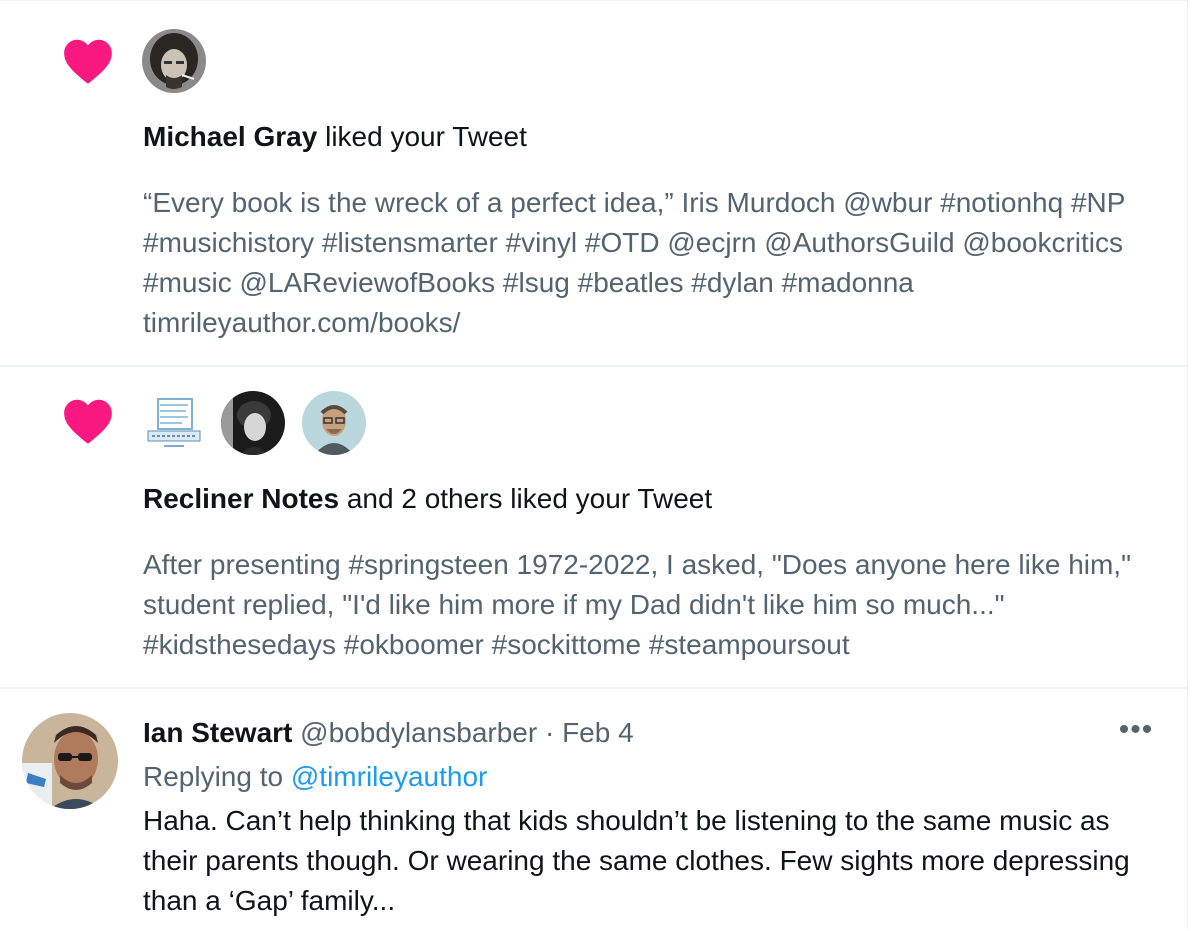 The width and height of the screenshot is (1194, 931). What do you see at coordinates (422, 136) in the screenshot?
I see `action-text: liked your Tweet` at bounding box center [422, 136].